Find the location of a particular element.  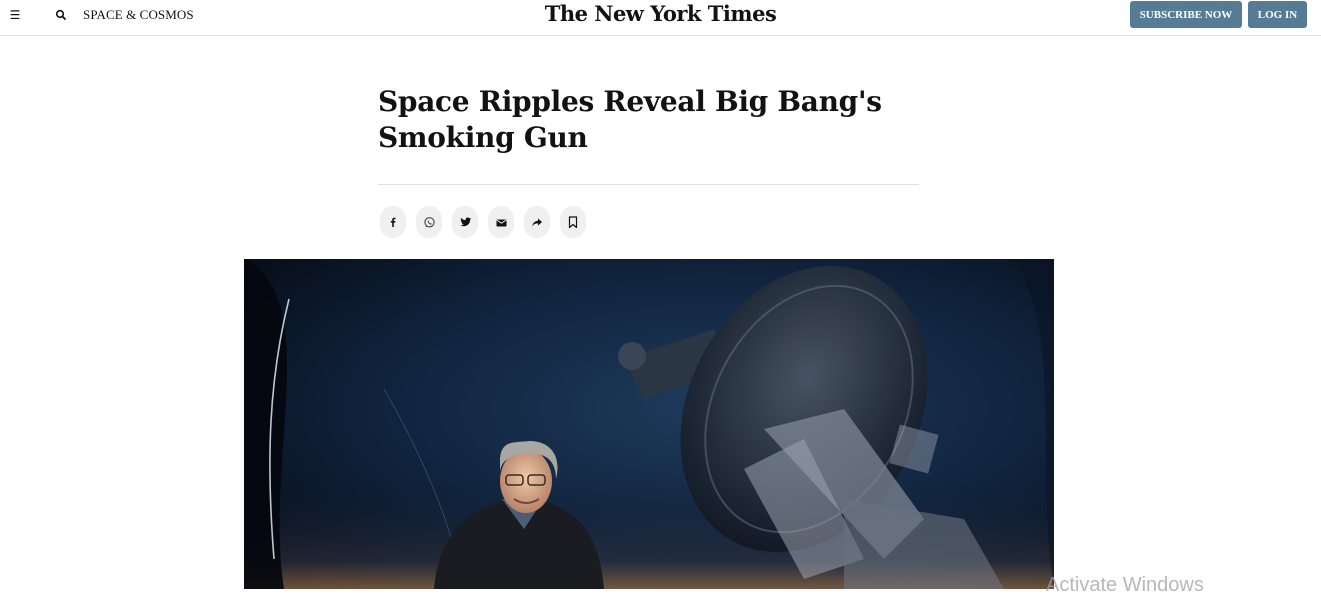

save-article-button is located at coordinates (573, 222).